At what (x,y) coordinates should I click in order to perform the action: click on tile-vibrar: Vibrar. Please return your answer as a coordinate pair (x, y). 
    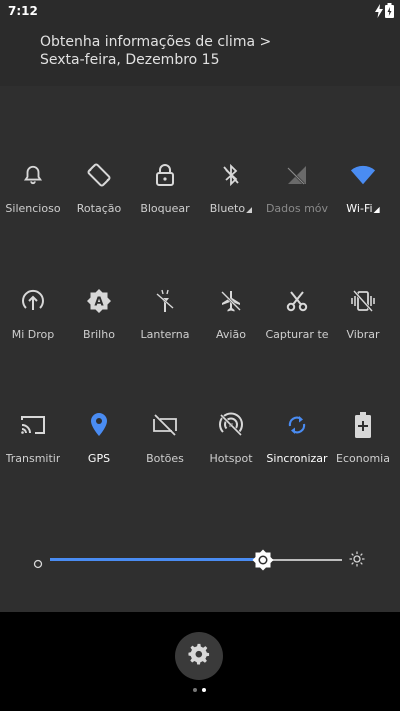
    Looking at the image, I should click on (363, 323).